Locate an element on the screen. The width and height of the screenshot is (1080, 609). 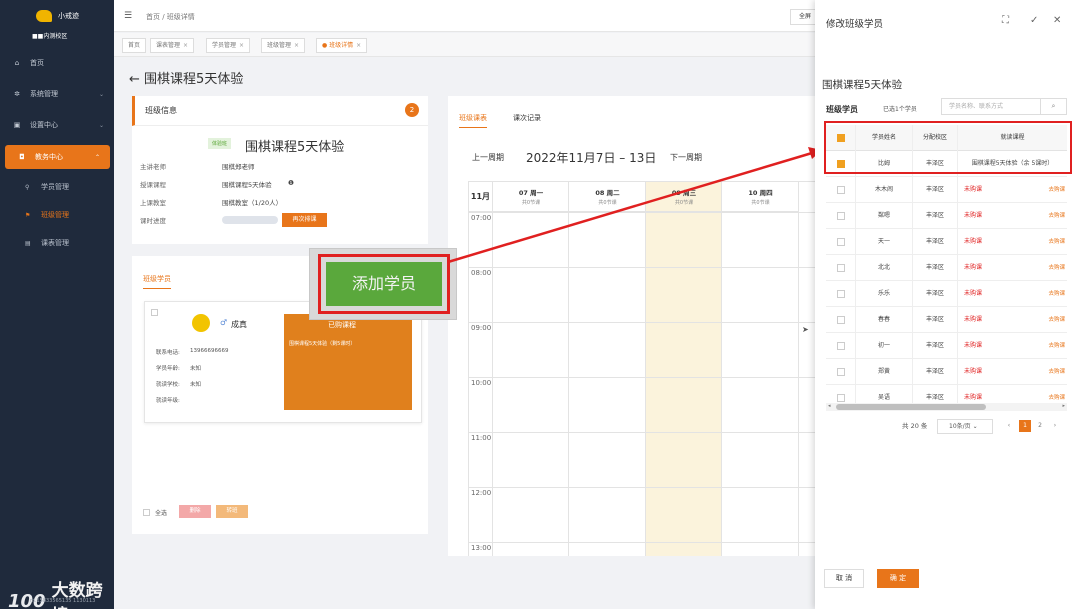
breadcrumb: 首页 / 班级详情 is located at coordinates (170, 17).